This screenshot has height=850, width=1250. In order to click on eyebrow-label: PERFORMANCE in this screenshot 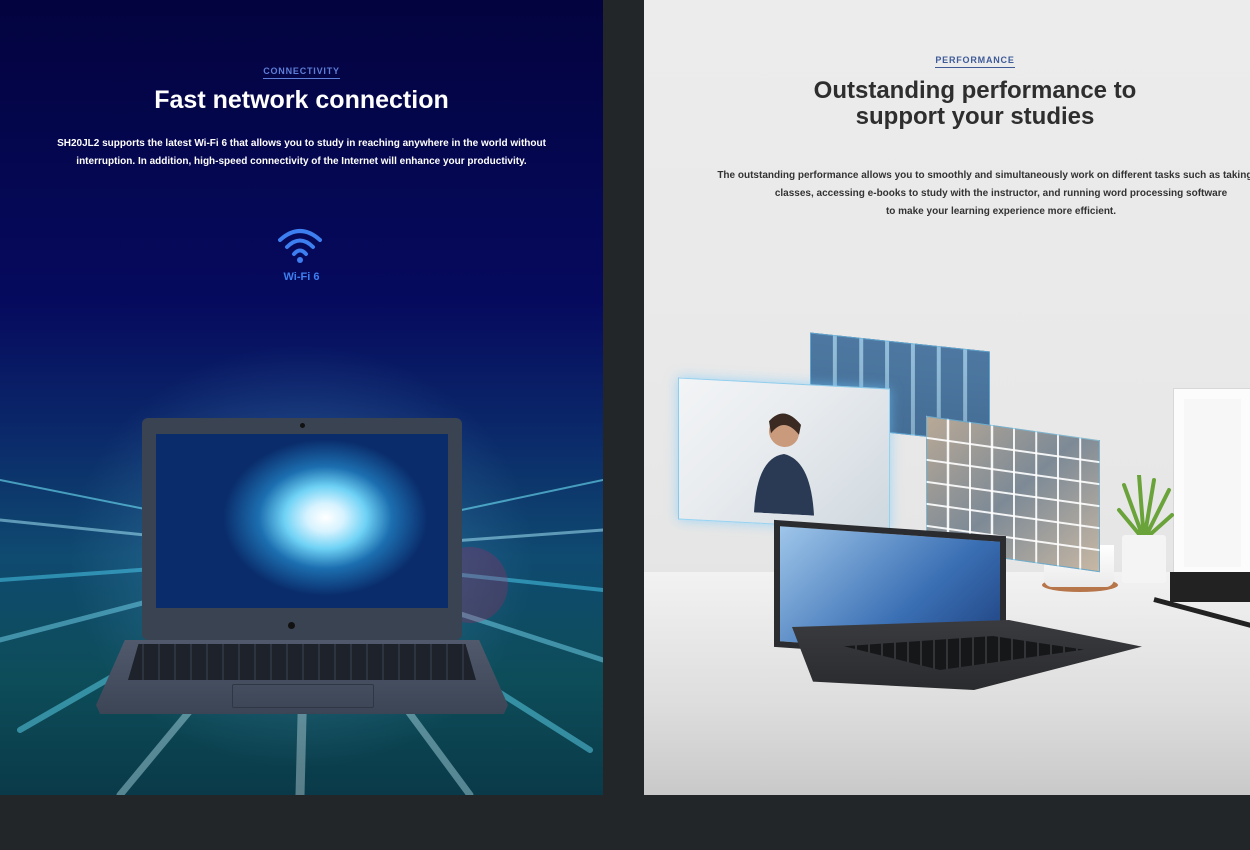, I will do `click(975, 61)`.